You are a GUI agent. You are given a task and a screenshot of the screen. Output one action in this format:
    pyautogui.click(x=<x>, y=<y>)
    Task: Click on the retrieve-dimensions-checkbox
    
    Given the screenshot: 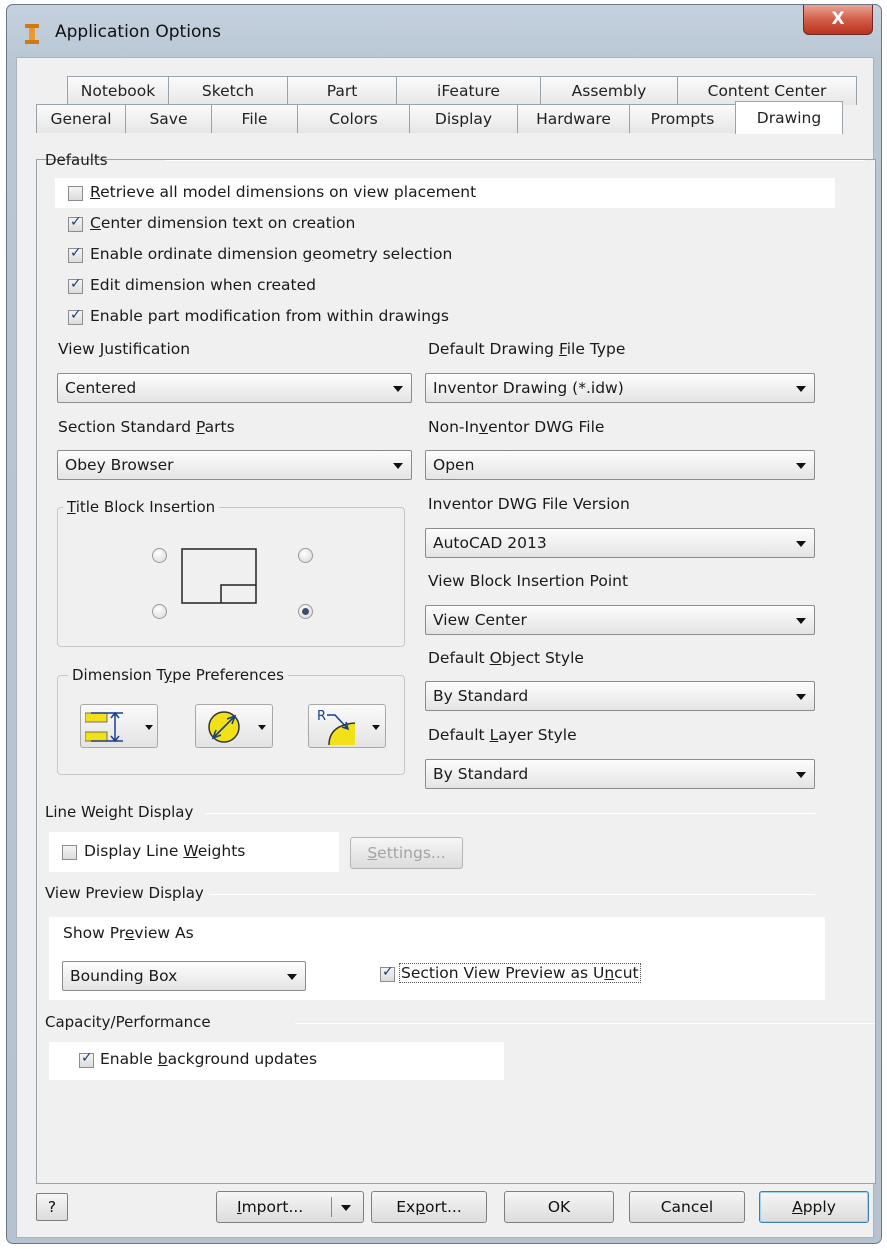 What is the action you would take?
    pyautogui.click(x=75, y=193)
    